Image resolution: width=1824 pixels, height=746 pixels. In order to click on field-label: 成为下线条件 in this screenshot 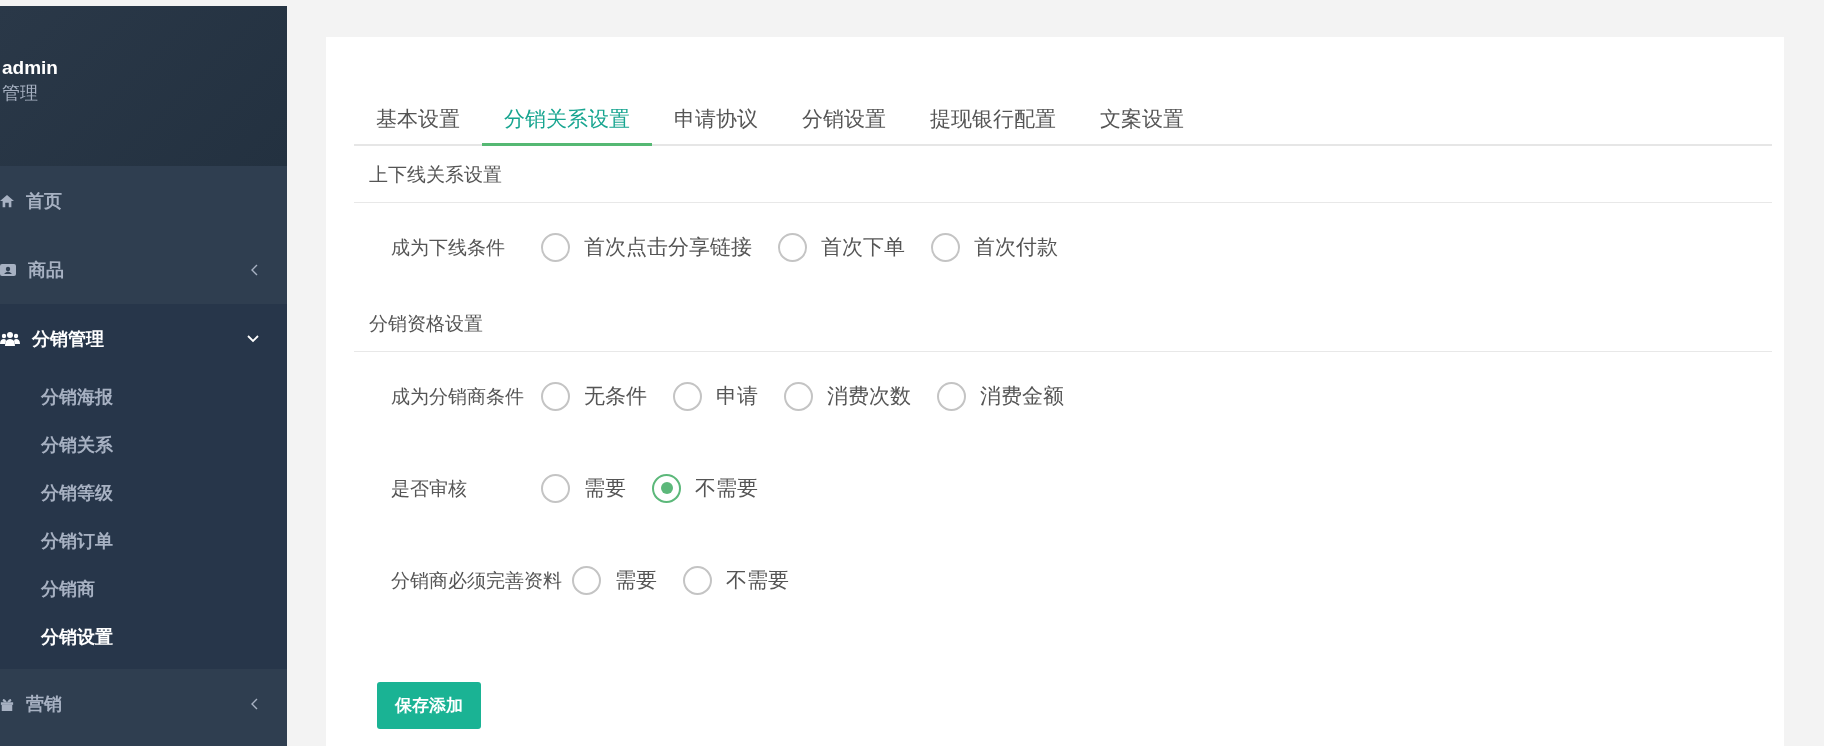, I will do `click(448, 247)`.